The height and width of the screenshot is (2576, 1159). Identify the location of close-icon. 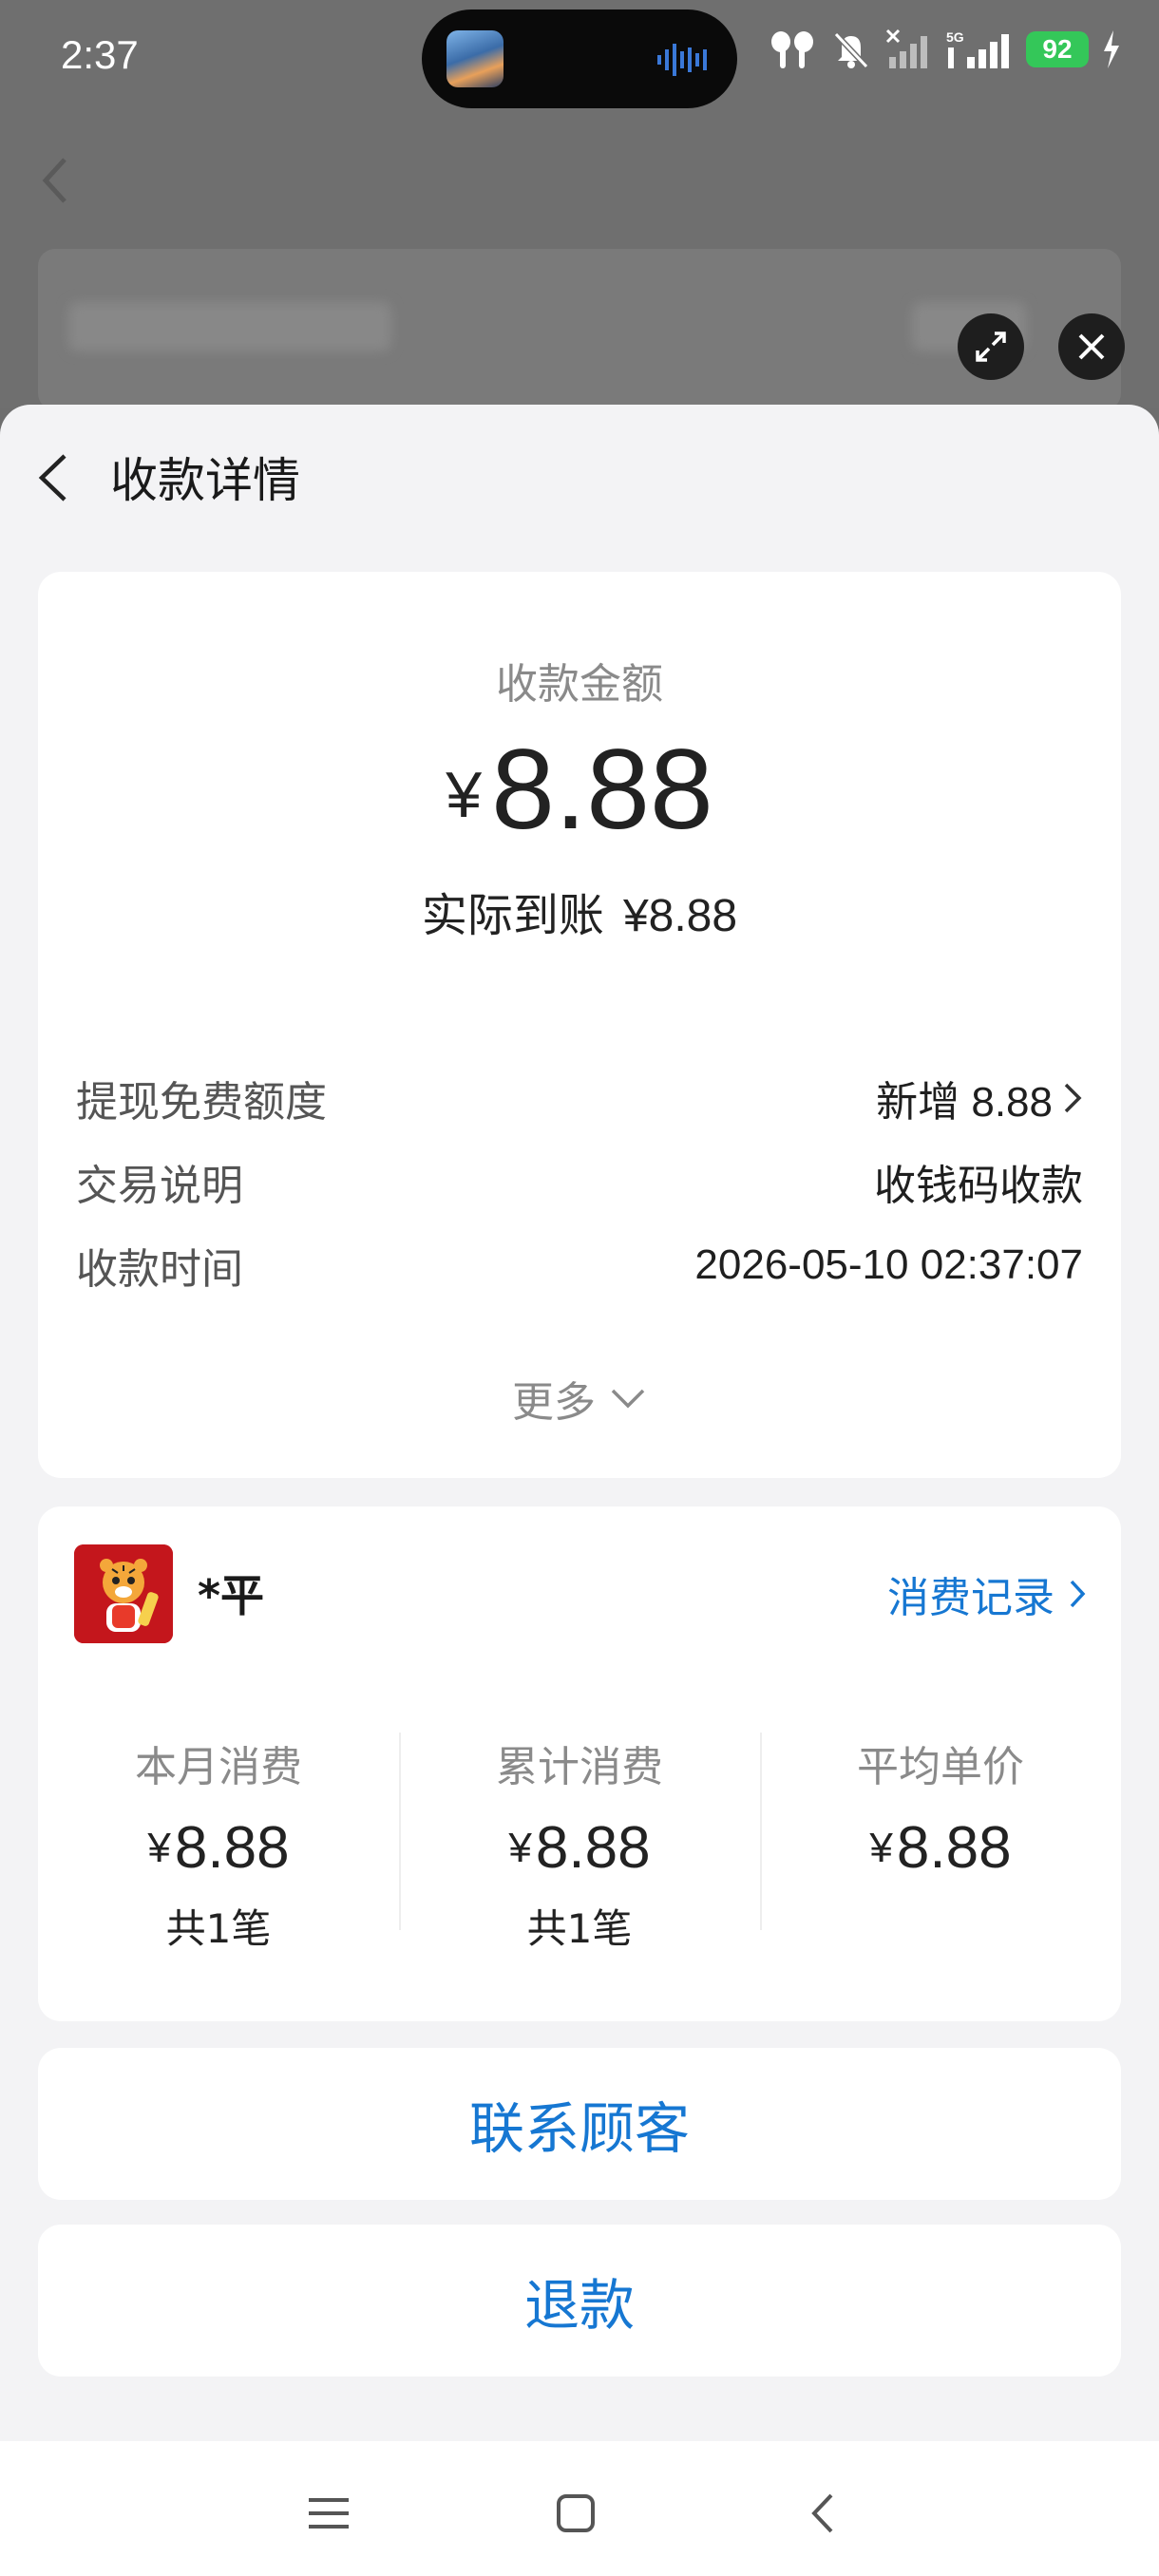
(1091, 346).